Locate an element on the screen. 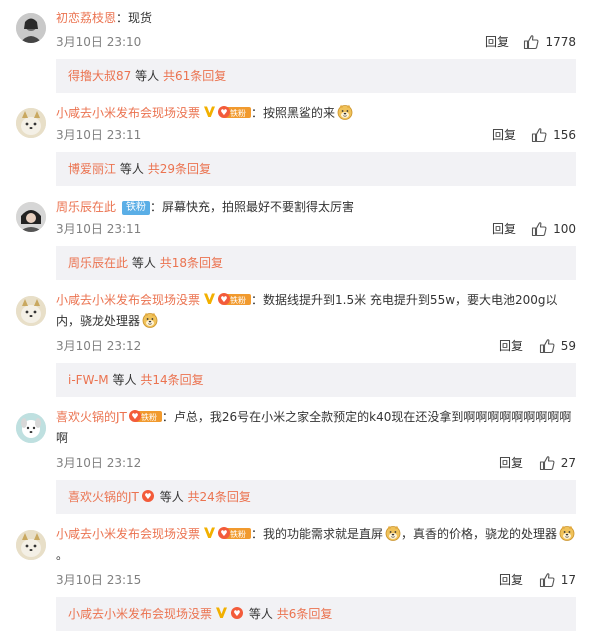  comment-text: 屏幕快充，拍照最好不要割得太厉害 is located at coordinates (258, 207).